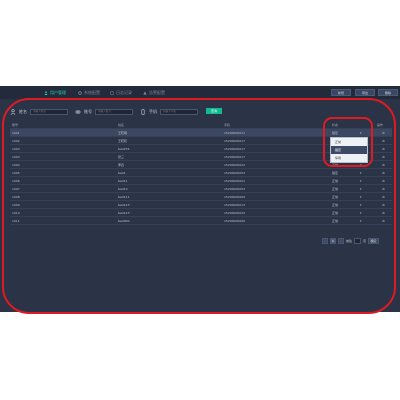  I want to click on export-button: 导出, so click(365, 92).